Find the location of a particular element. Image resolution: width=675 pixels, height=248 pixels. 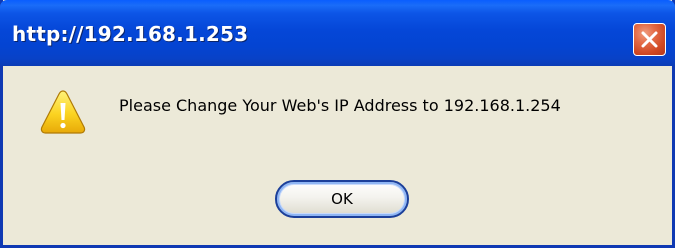

ok-button-label: OK is located at coordinates (342, 199).